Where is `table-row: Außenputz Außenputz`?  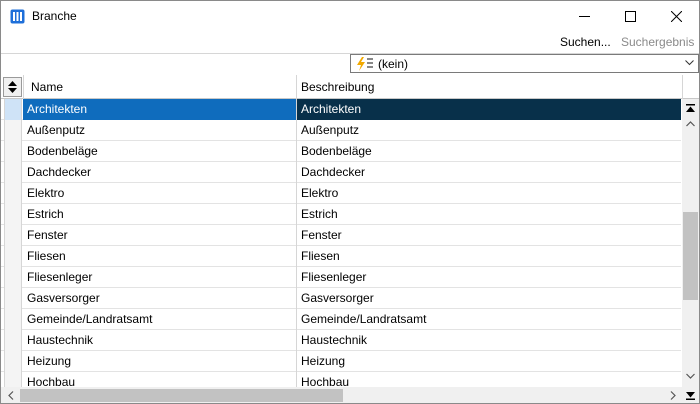 table-row: Außenputz Außenputz is located at coordinates (341, 130).